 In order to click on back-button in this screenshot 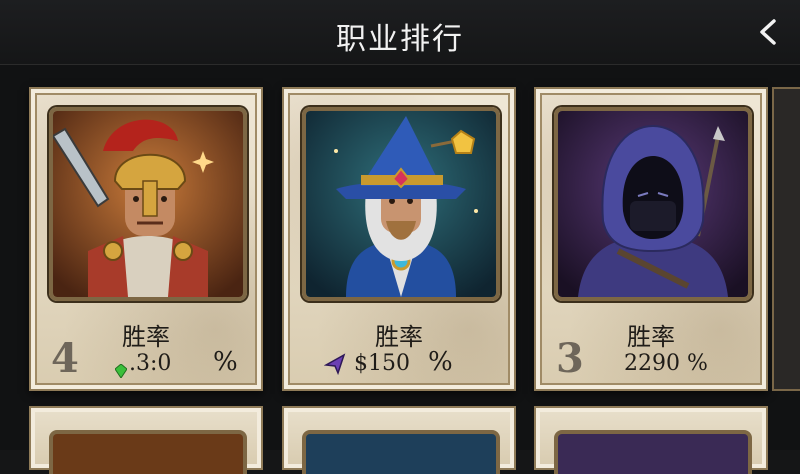, I will do `click(768, 32)`.